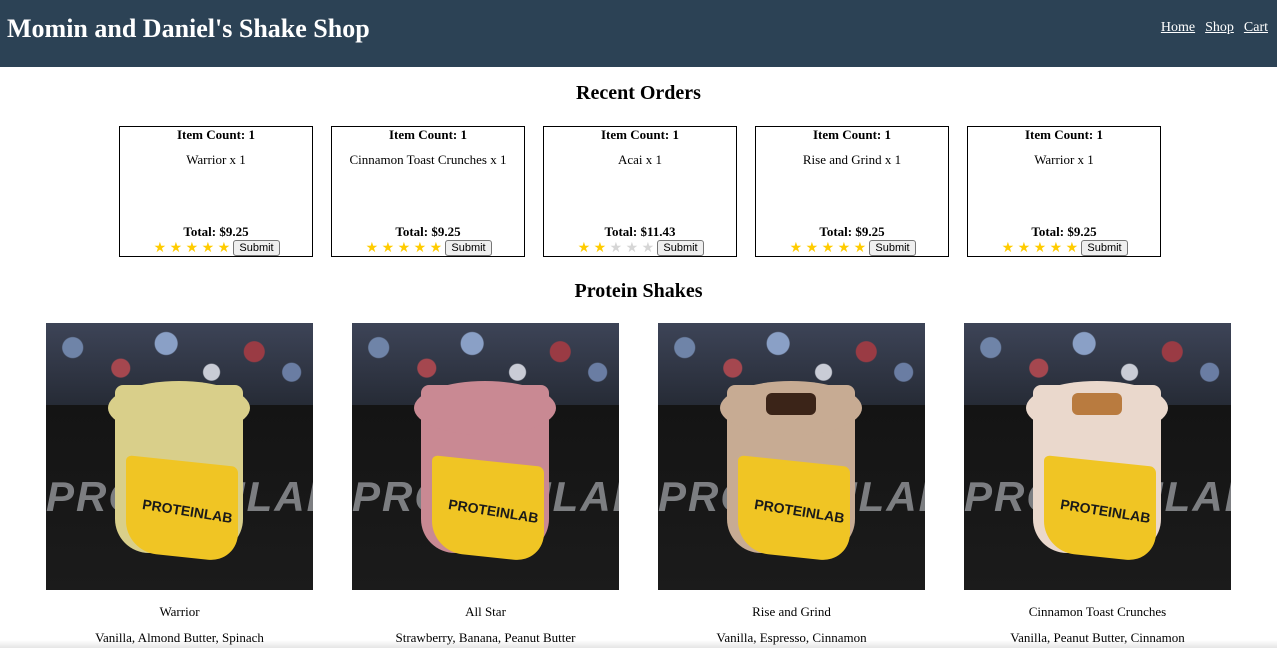  Describe the element at coordinates (1219, 28) in the screenshot. I see `nav-link-shop: Shop` at that location.